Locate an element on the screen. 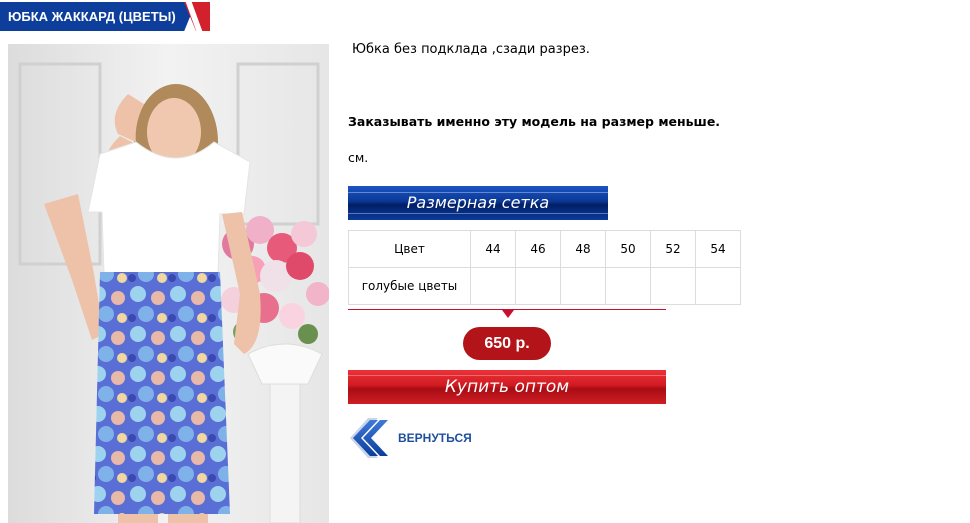 The width and height of the screenshot is (970, 523). product-description: Юбка без подклада ,сзади разрез. is located at coordinates (471, 49).